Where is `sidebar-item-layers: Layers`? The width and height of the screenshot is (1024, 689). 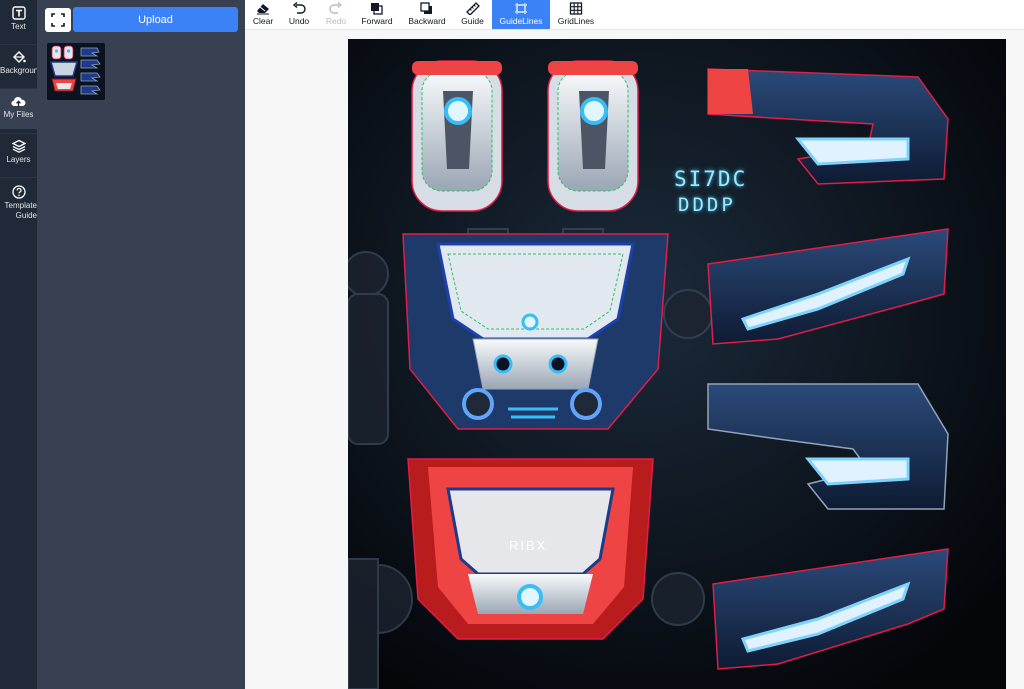 sidebar-item-layers: Layers is located at coordinates (18, 156).